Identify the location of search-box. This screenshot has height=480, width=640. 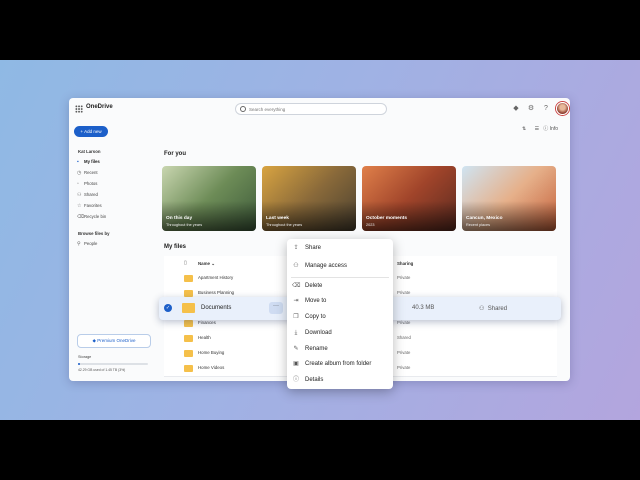
(311, 109).